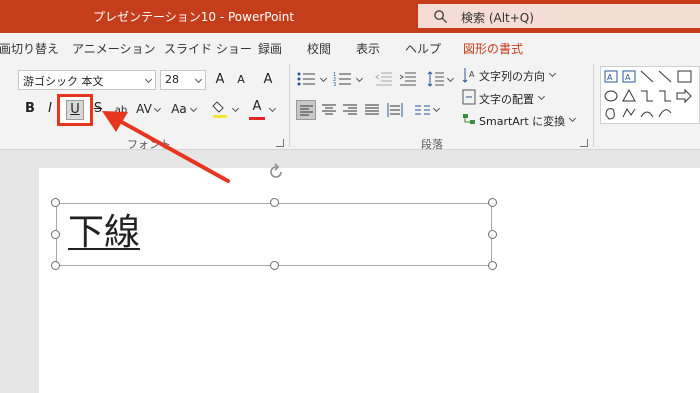  What do you see at coordinates (432, 144) in the screenshot?
I see `paragraph-group-label: 段落` at bounding box center [432, 144].